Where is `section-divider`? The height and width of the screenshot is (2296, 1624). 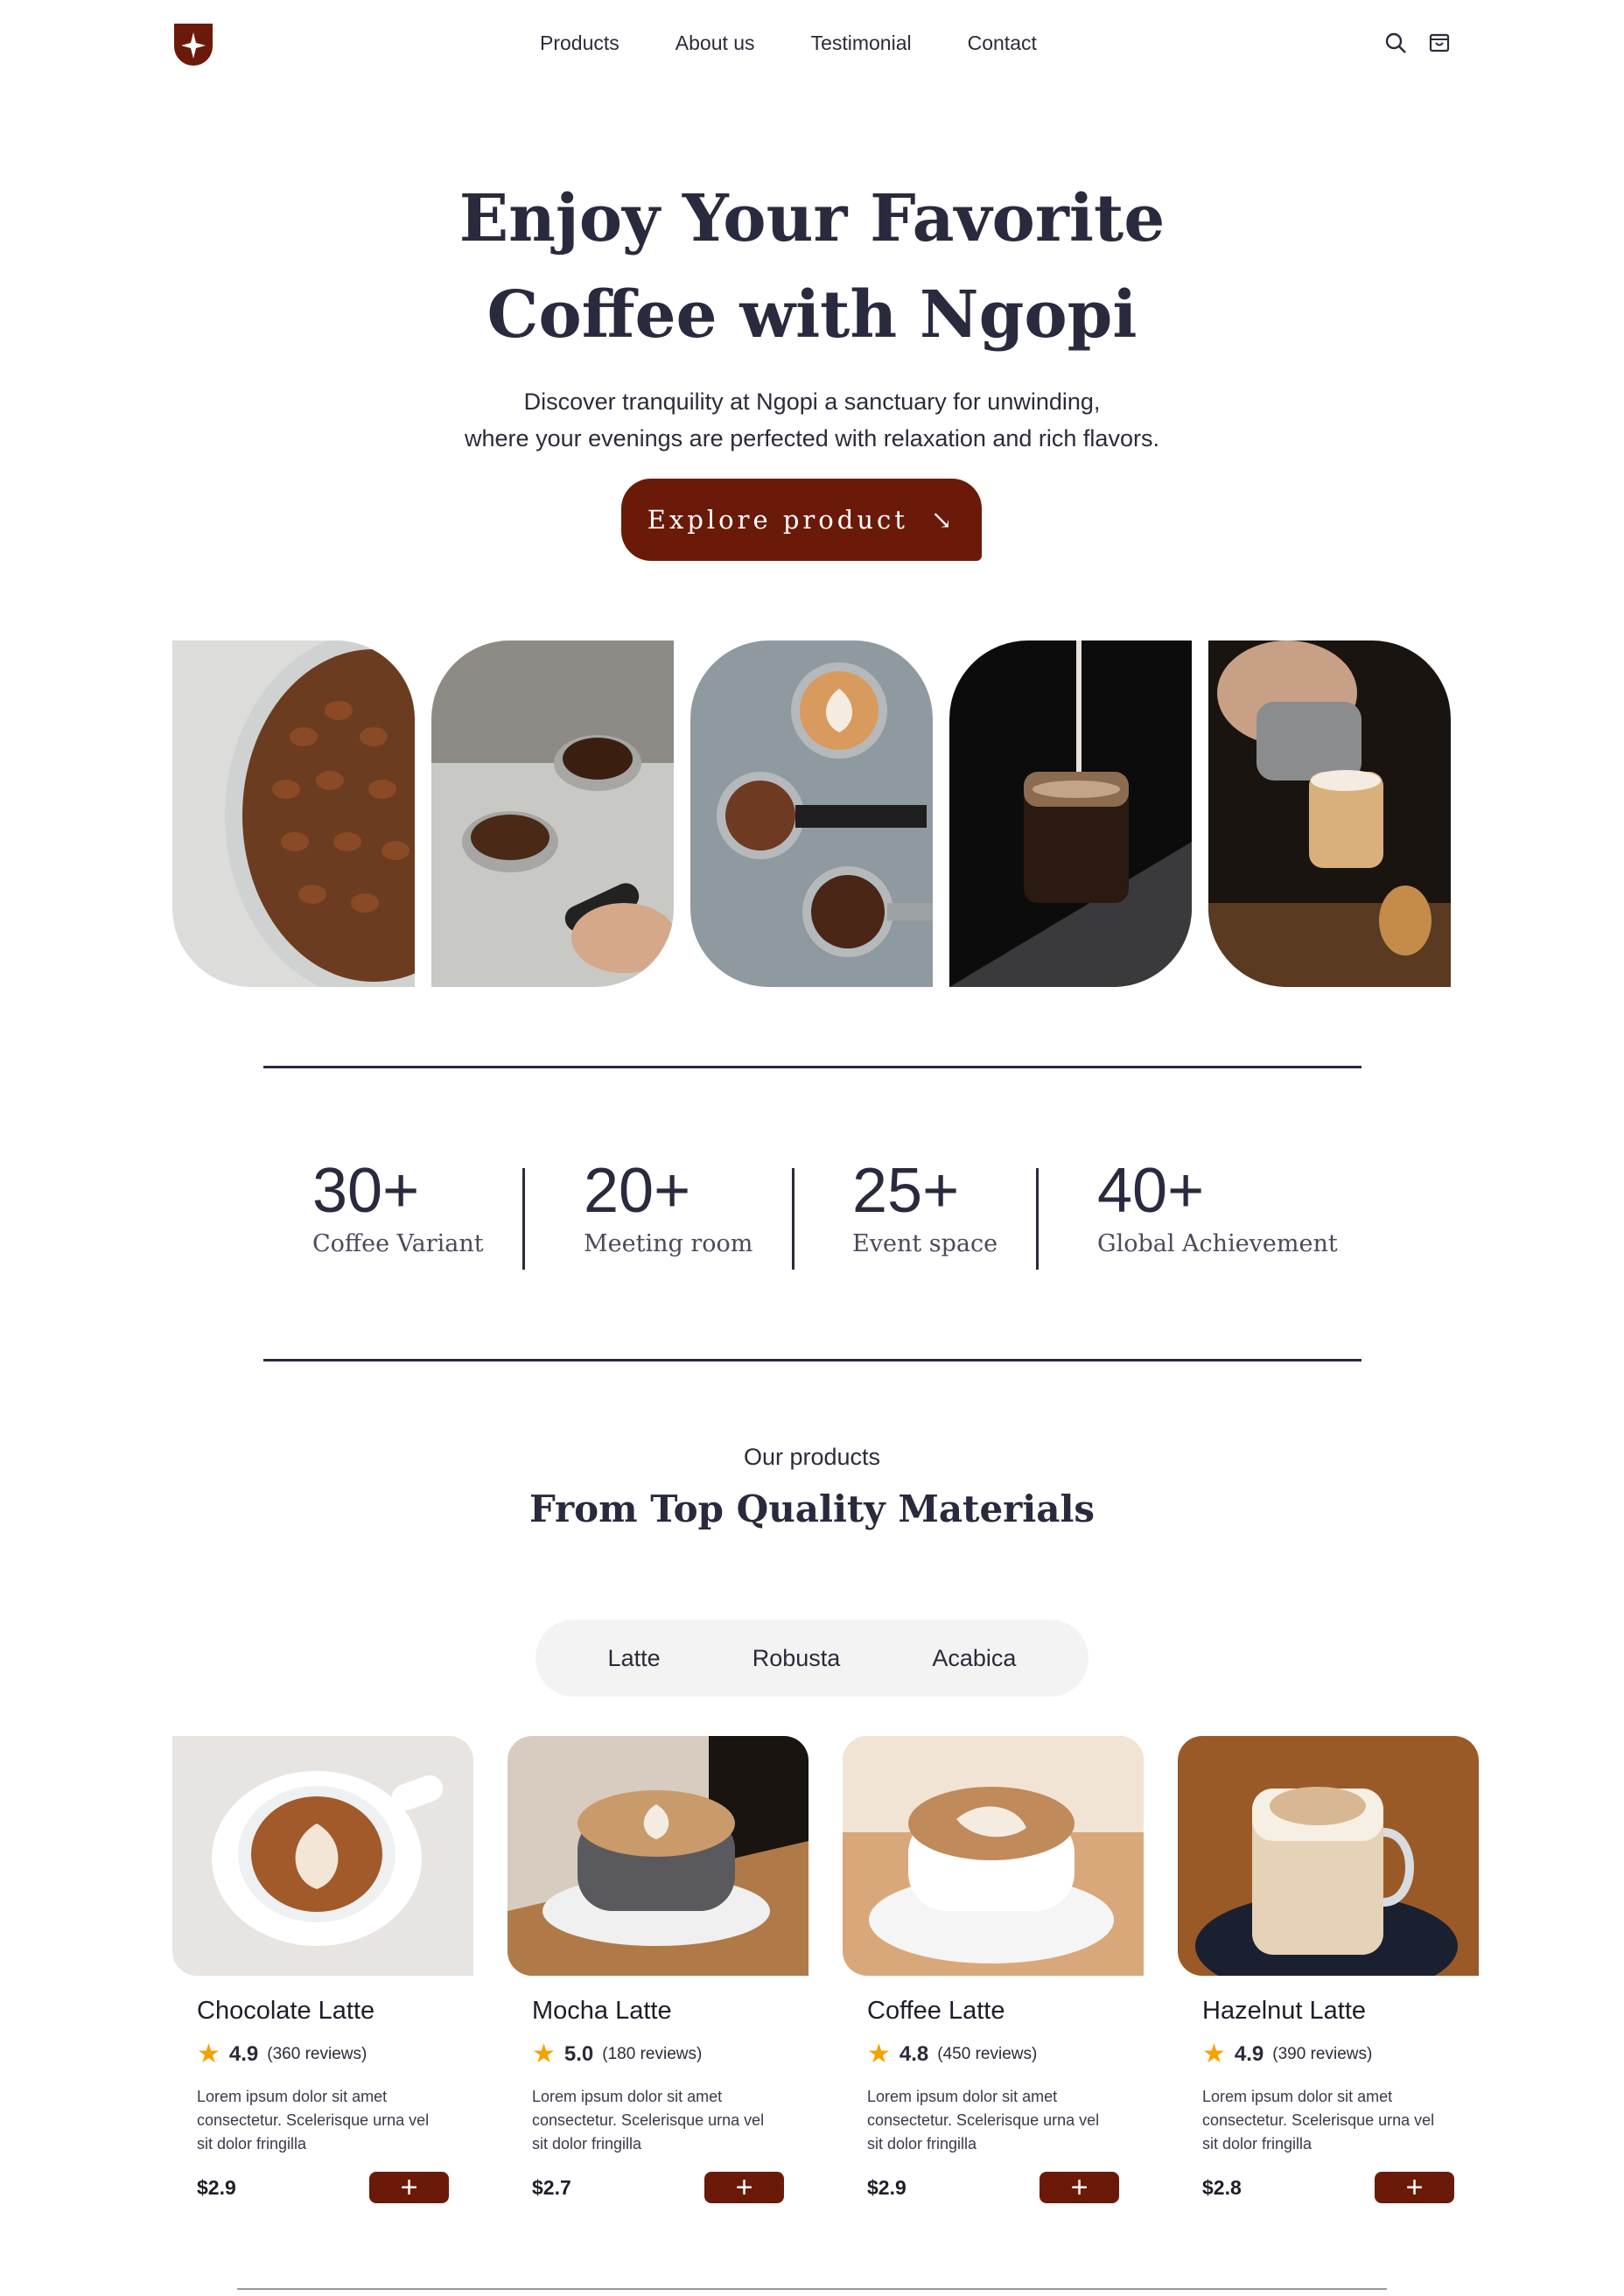
section-divider is located at coordinates (812, 2289).